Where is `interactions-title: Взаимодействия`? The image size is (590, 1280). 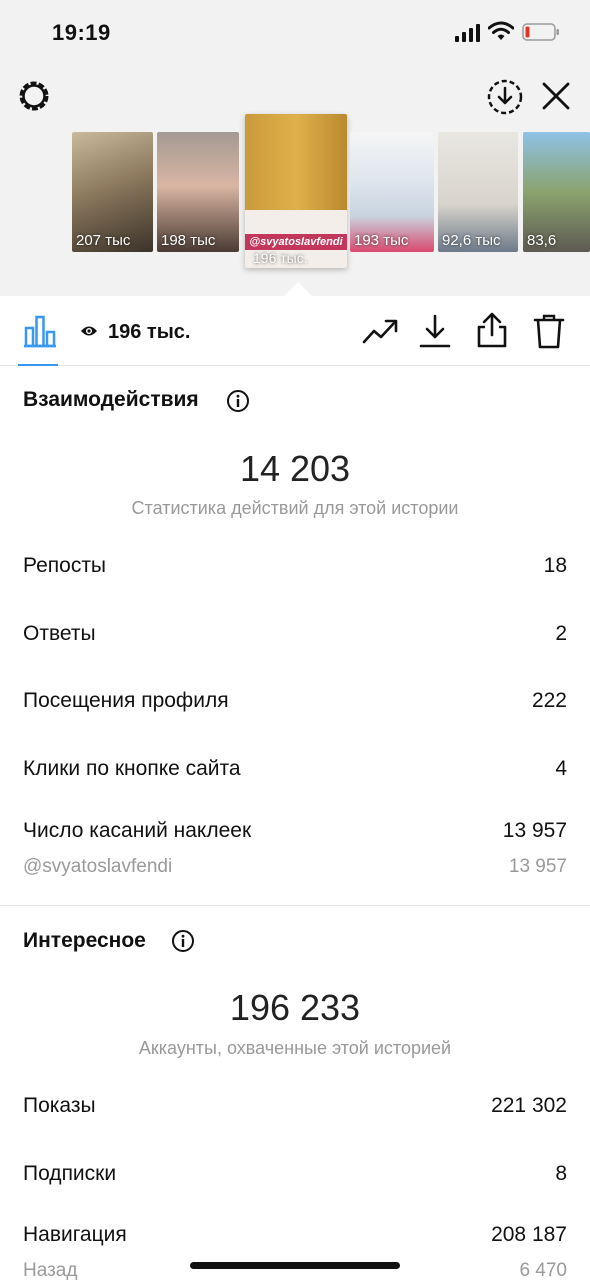
interactions-title: Взаимодействия is located at coordinates (111, 399).